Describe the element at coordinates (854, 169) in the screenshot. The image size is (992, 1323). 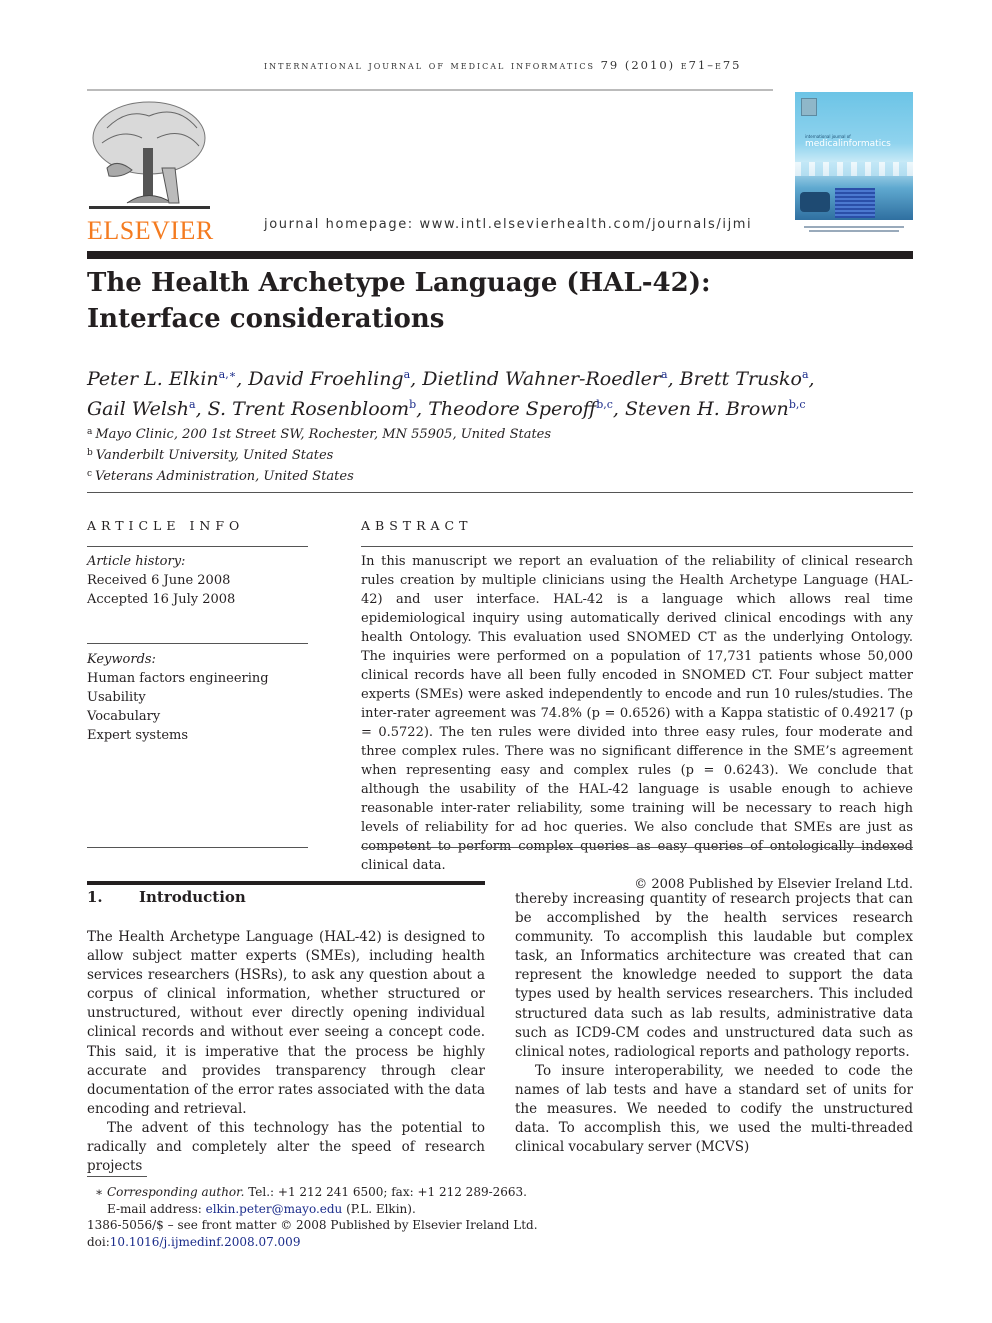
I see `cover-pattern` at that location.